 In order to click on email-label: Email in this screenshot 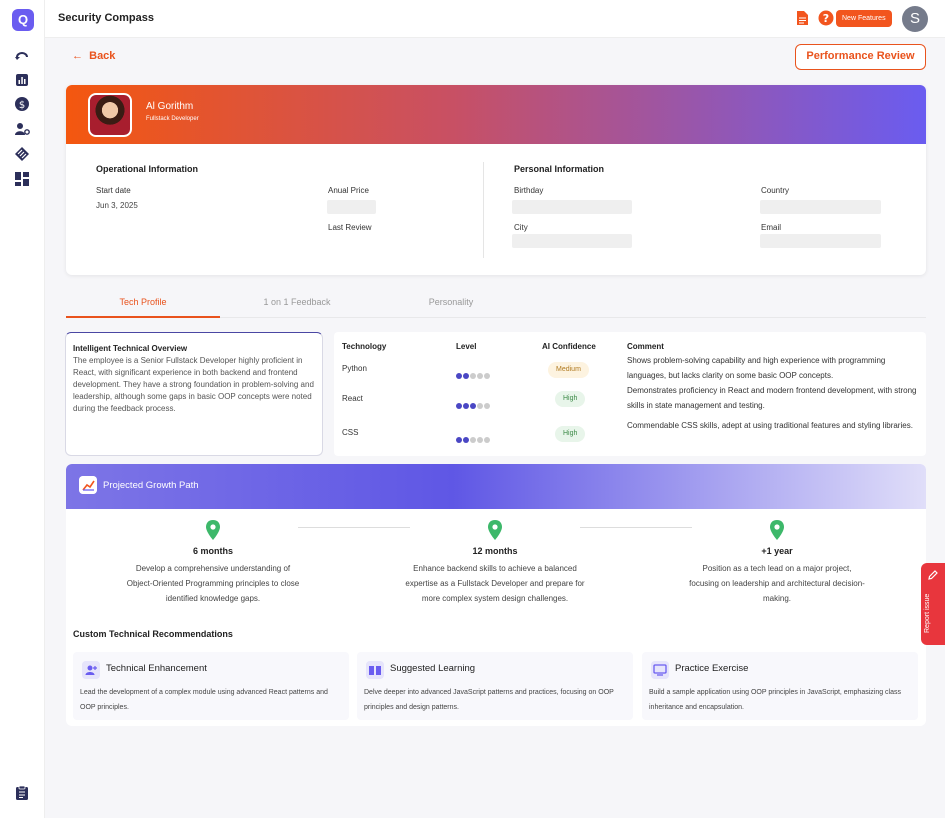, I will do `click(771, 227)`.